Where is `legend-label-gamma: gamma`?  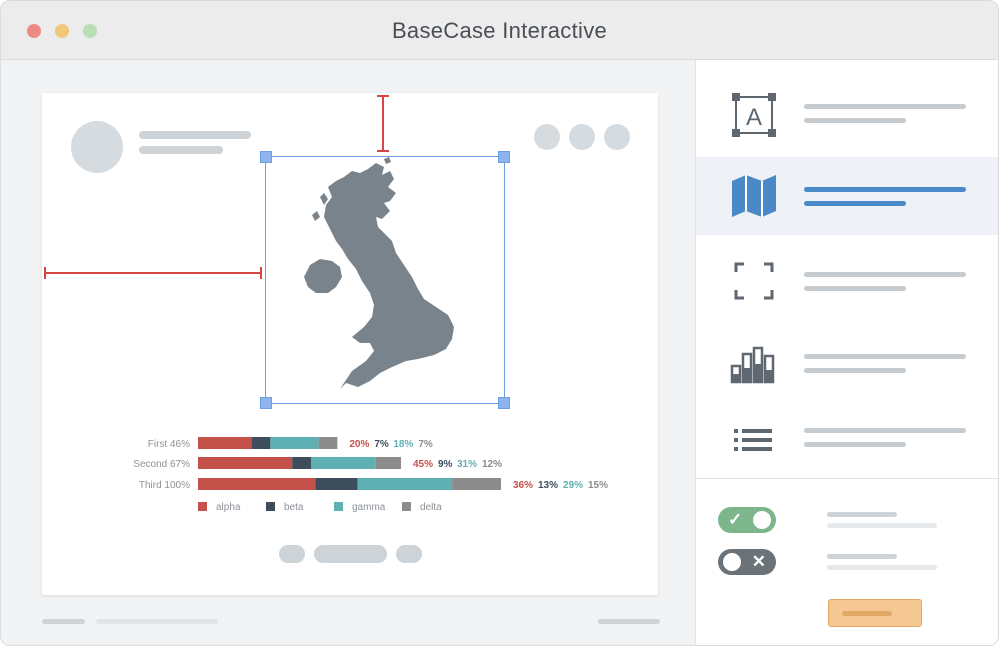 legend-label-gamma: gamma is located at coordinates (369, 507).